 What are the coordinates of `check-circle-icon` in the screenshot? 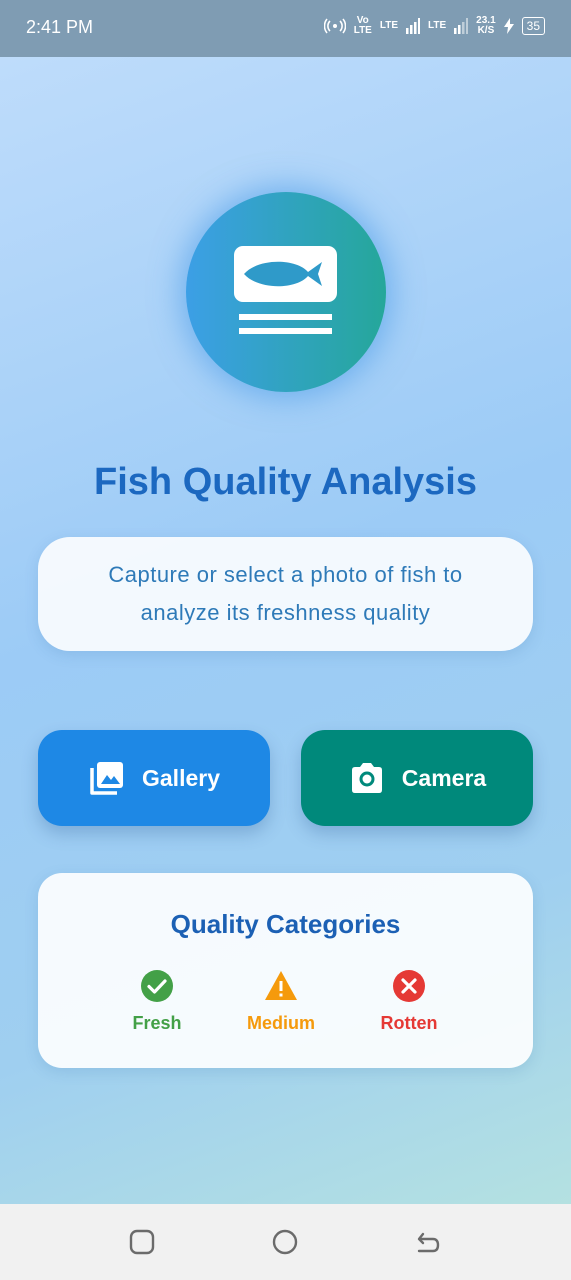 It's located at (157, 986).